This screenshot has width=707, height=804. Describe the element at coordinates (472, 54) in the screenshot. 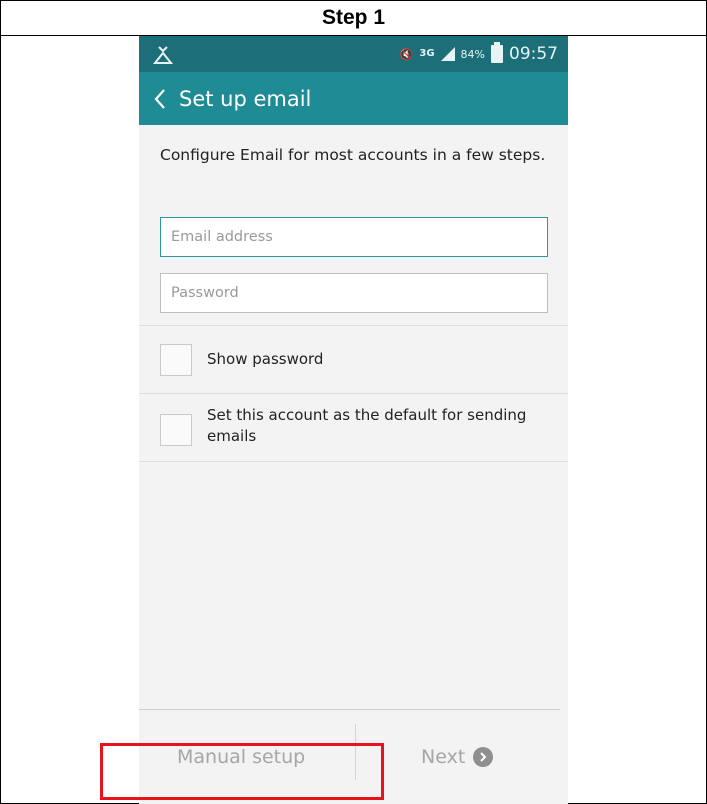

I see `battery-percent: 84%` at that location.